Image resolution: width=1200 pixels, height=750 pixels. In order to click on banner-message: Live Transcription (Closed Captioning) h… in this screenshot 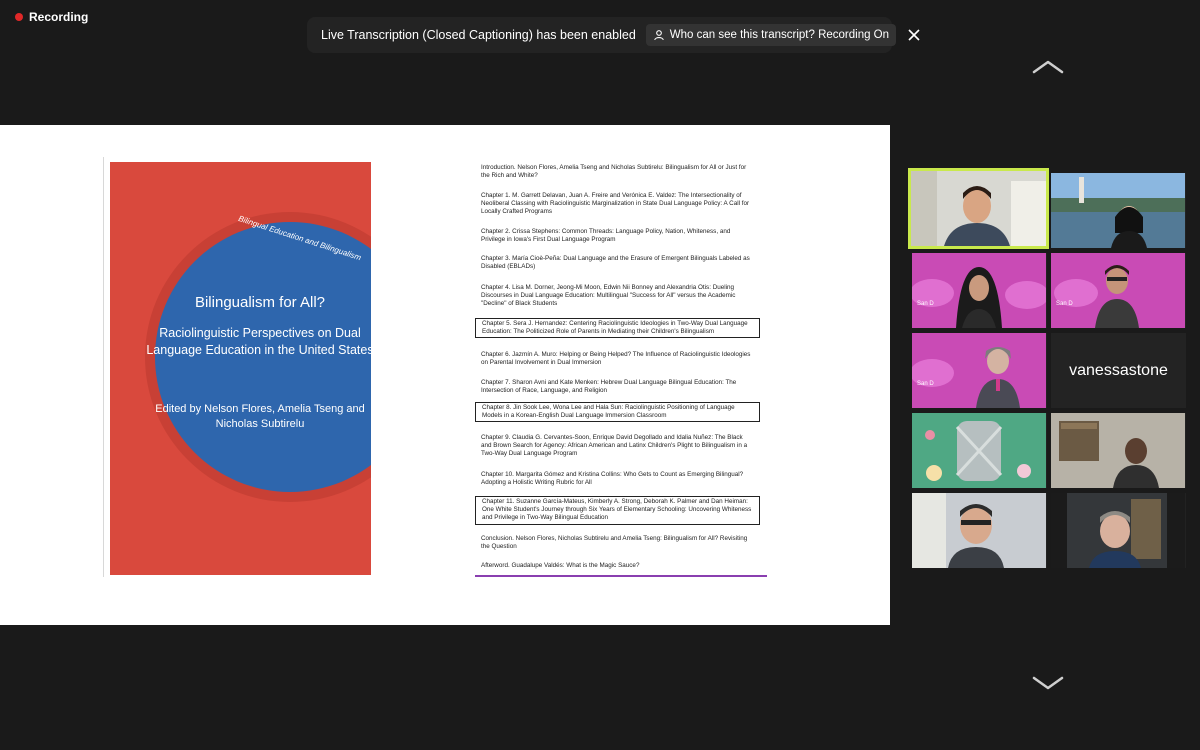, I will do `click(478, 35)`.